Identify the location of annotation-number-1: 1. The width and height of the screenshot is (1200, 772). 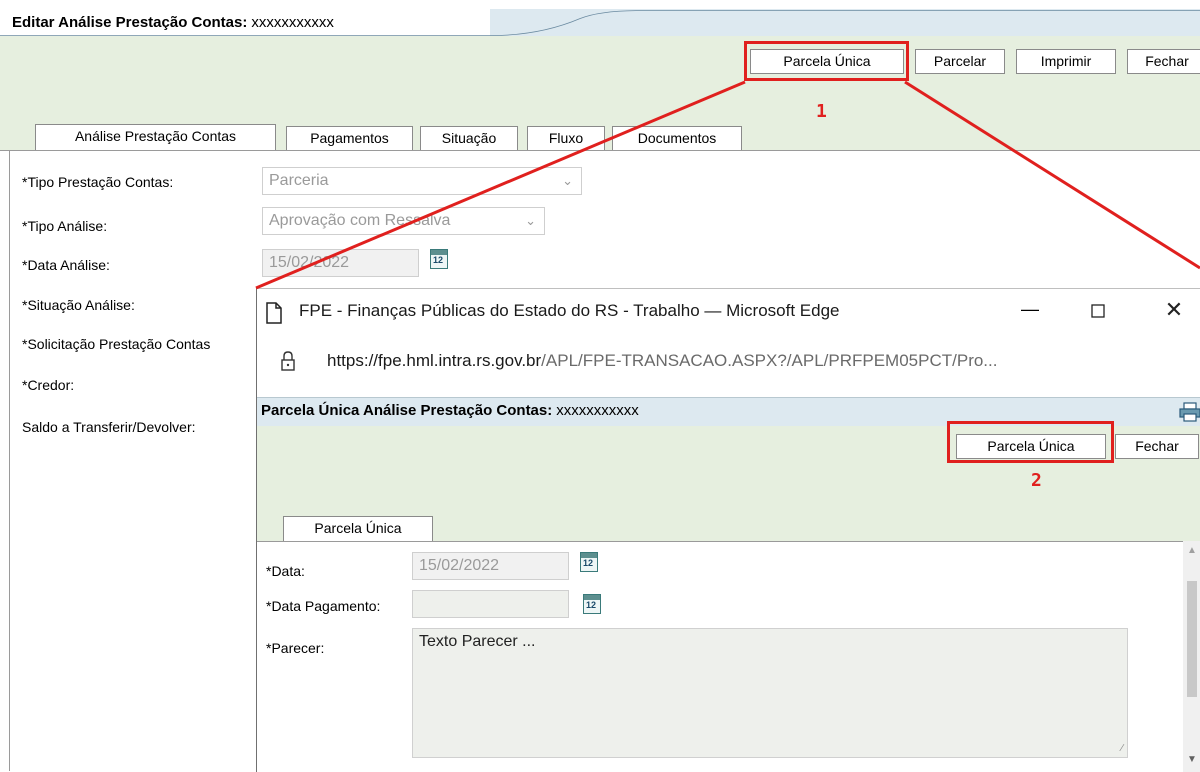
(821, 111).